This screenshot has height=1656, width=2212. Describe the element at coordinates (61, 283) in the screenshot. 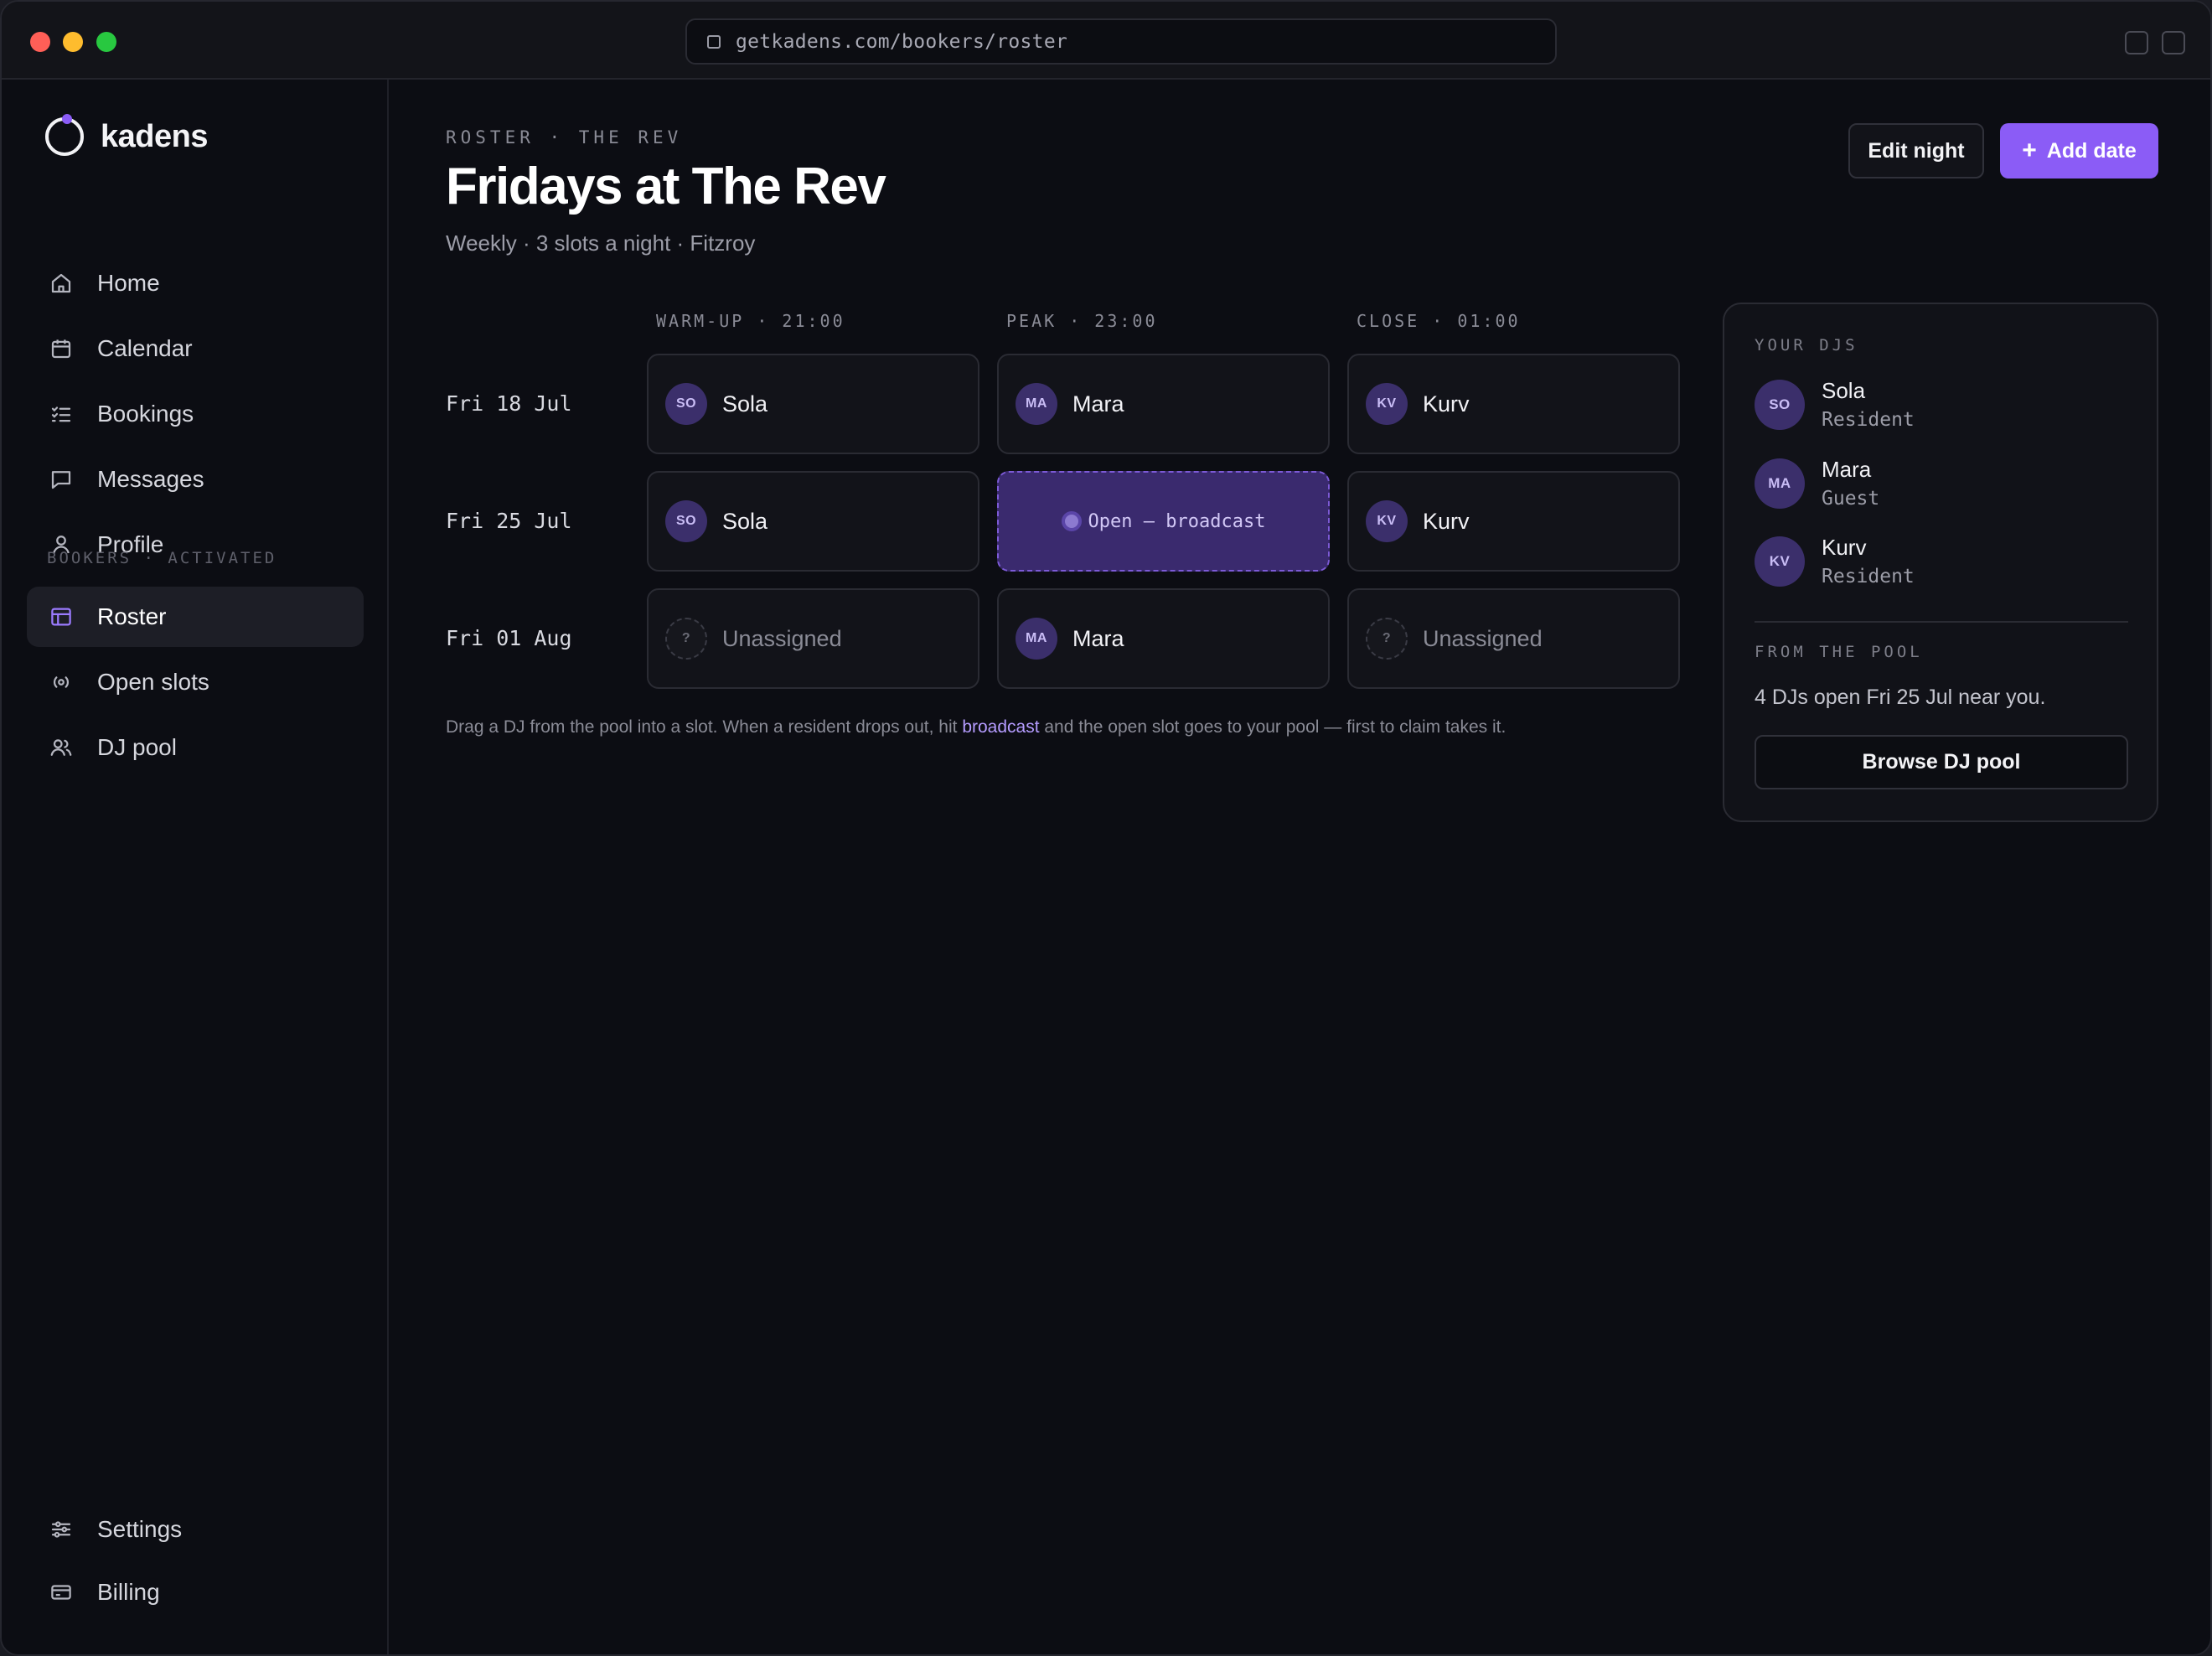

I see `home-icon` at that location.